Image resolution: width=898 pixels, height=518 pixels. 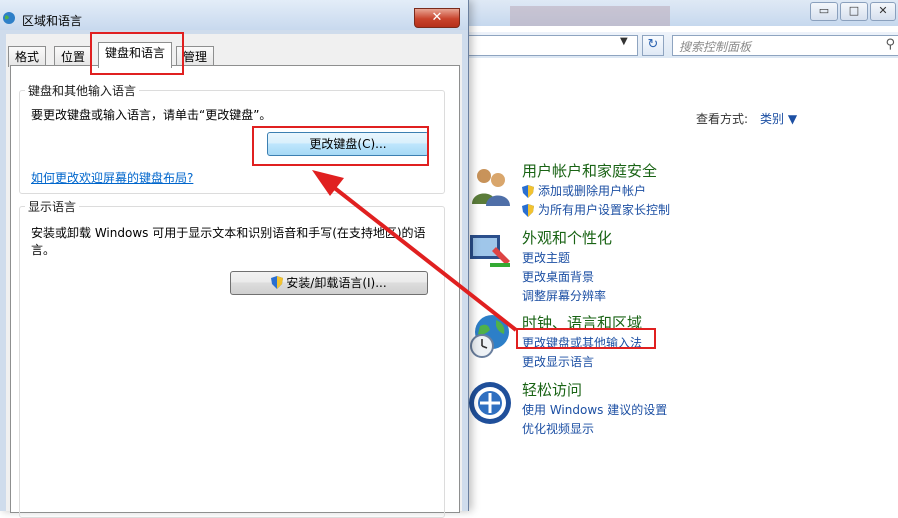 I want to click on tab-formats: 格式, so click(x=27, y=56).